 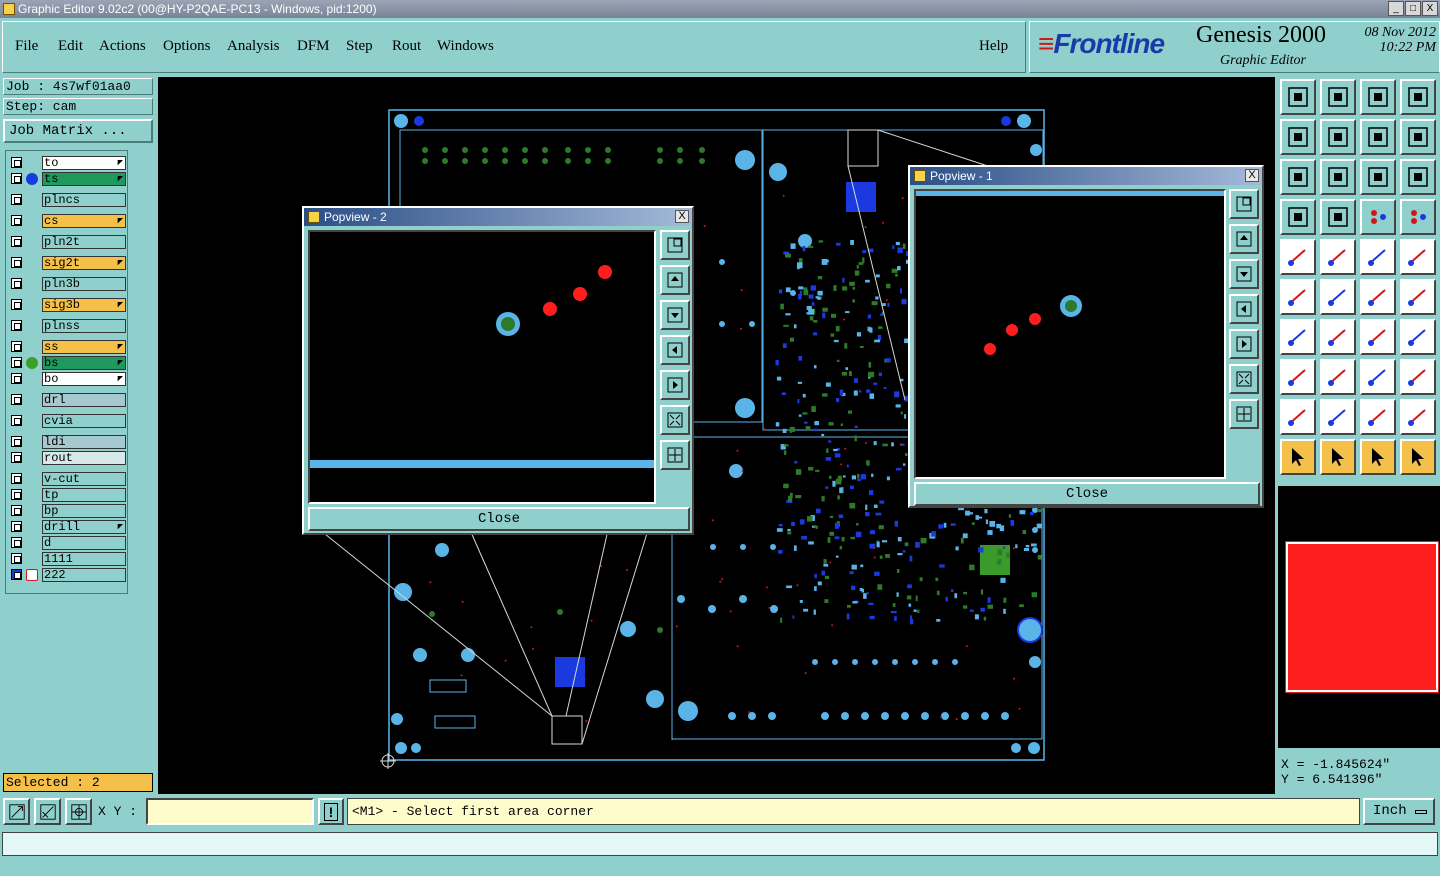 What do you see at coordinates (406, 46) in the screenshot?
I see `menu-rout: Rout` at bounding box center [406, 46].